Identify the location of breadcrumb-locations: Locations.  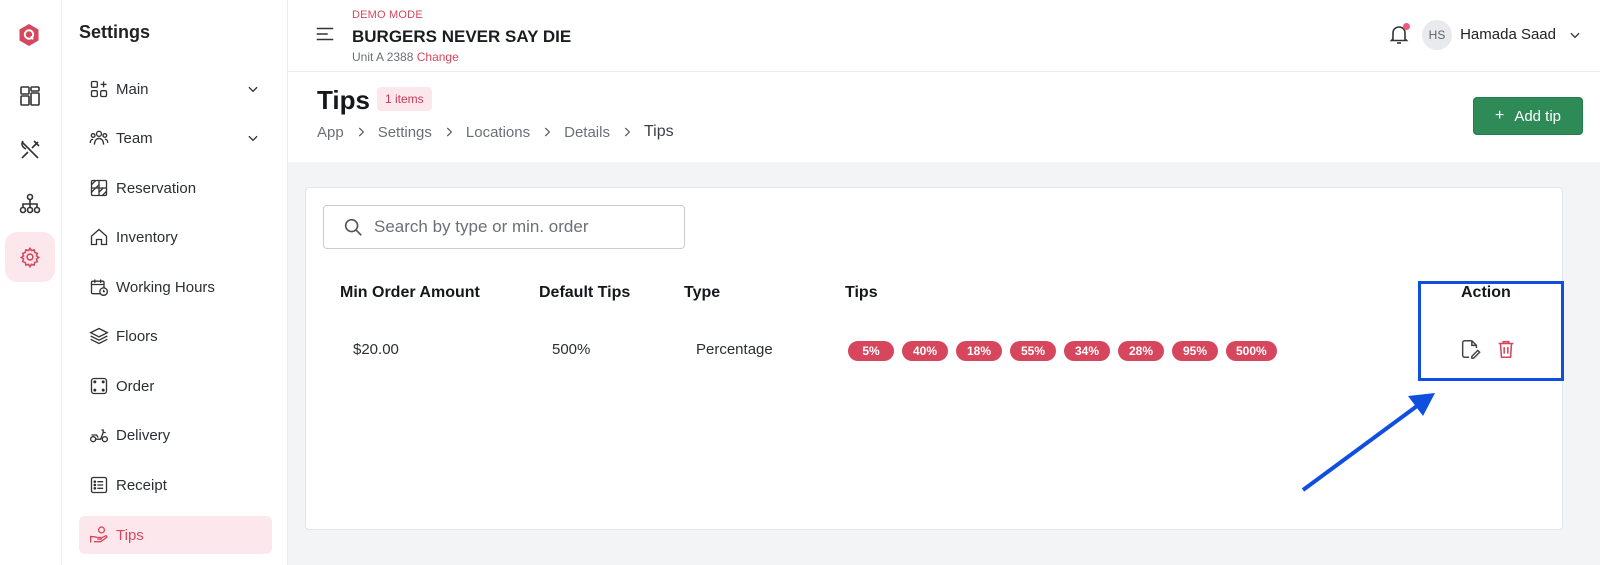
(498, 132).